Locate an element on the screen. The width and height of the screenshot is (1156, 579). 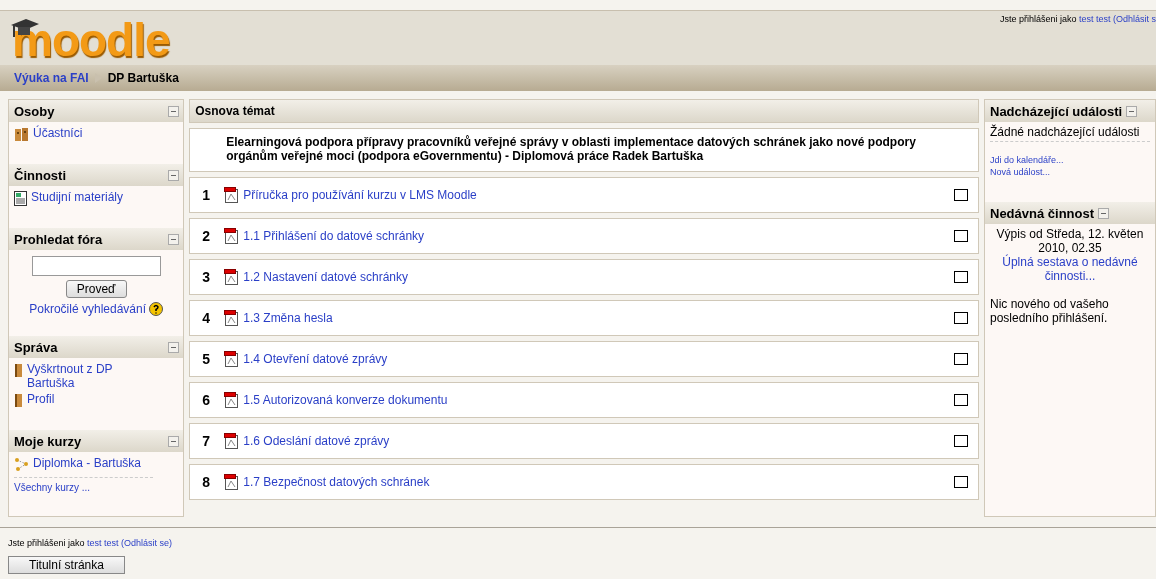
course-icon is located at coordinates (21, 464).